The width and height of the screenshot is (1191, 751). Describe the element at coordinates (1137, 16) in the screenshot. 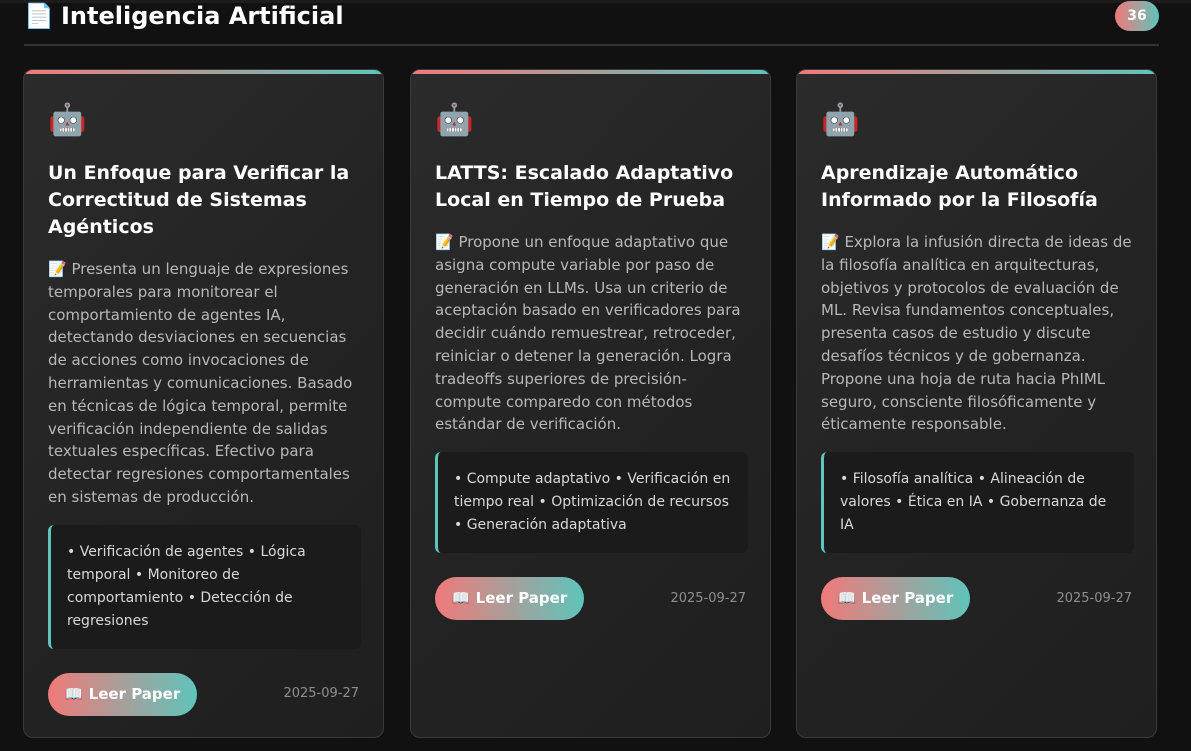

I see `paper-count-badge: 36` at that location.